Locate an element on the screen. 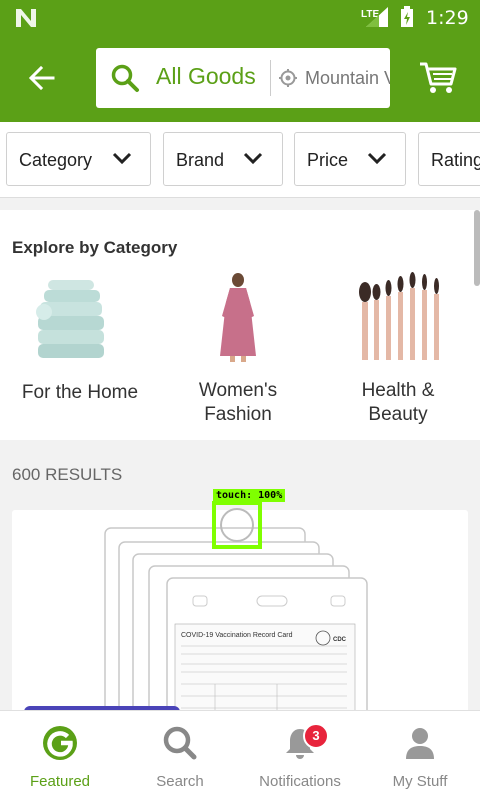 This screenshot has width=480, height=800. clock: 1:29 is located at coordinates (447, 18).